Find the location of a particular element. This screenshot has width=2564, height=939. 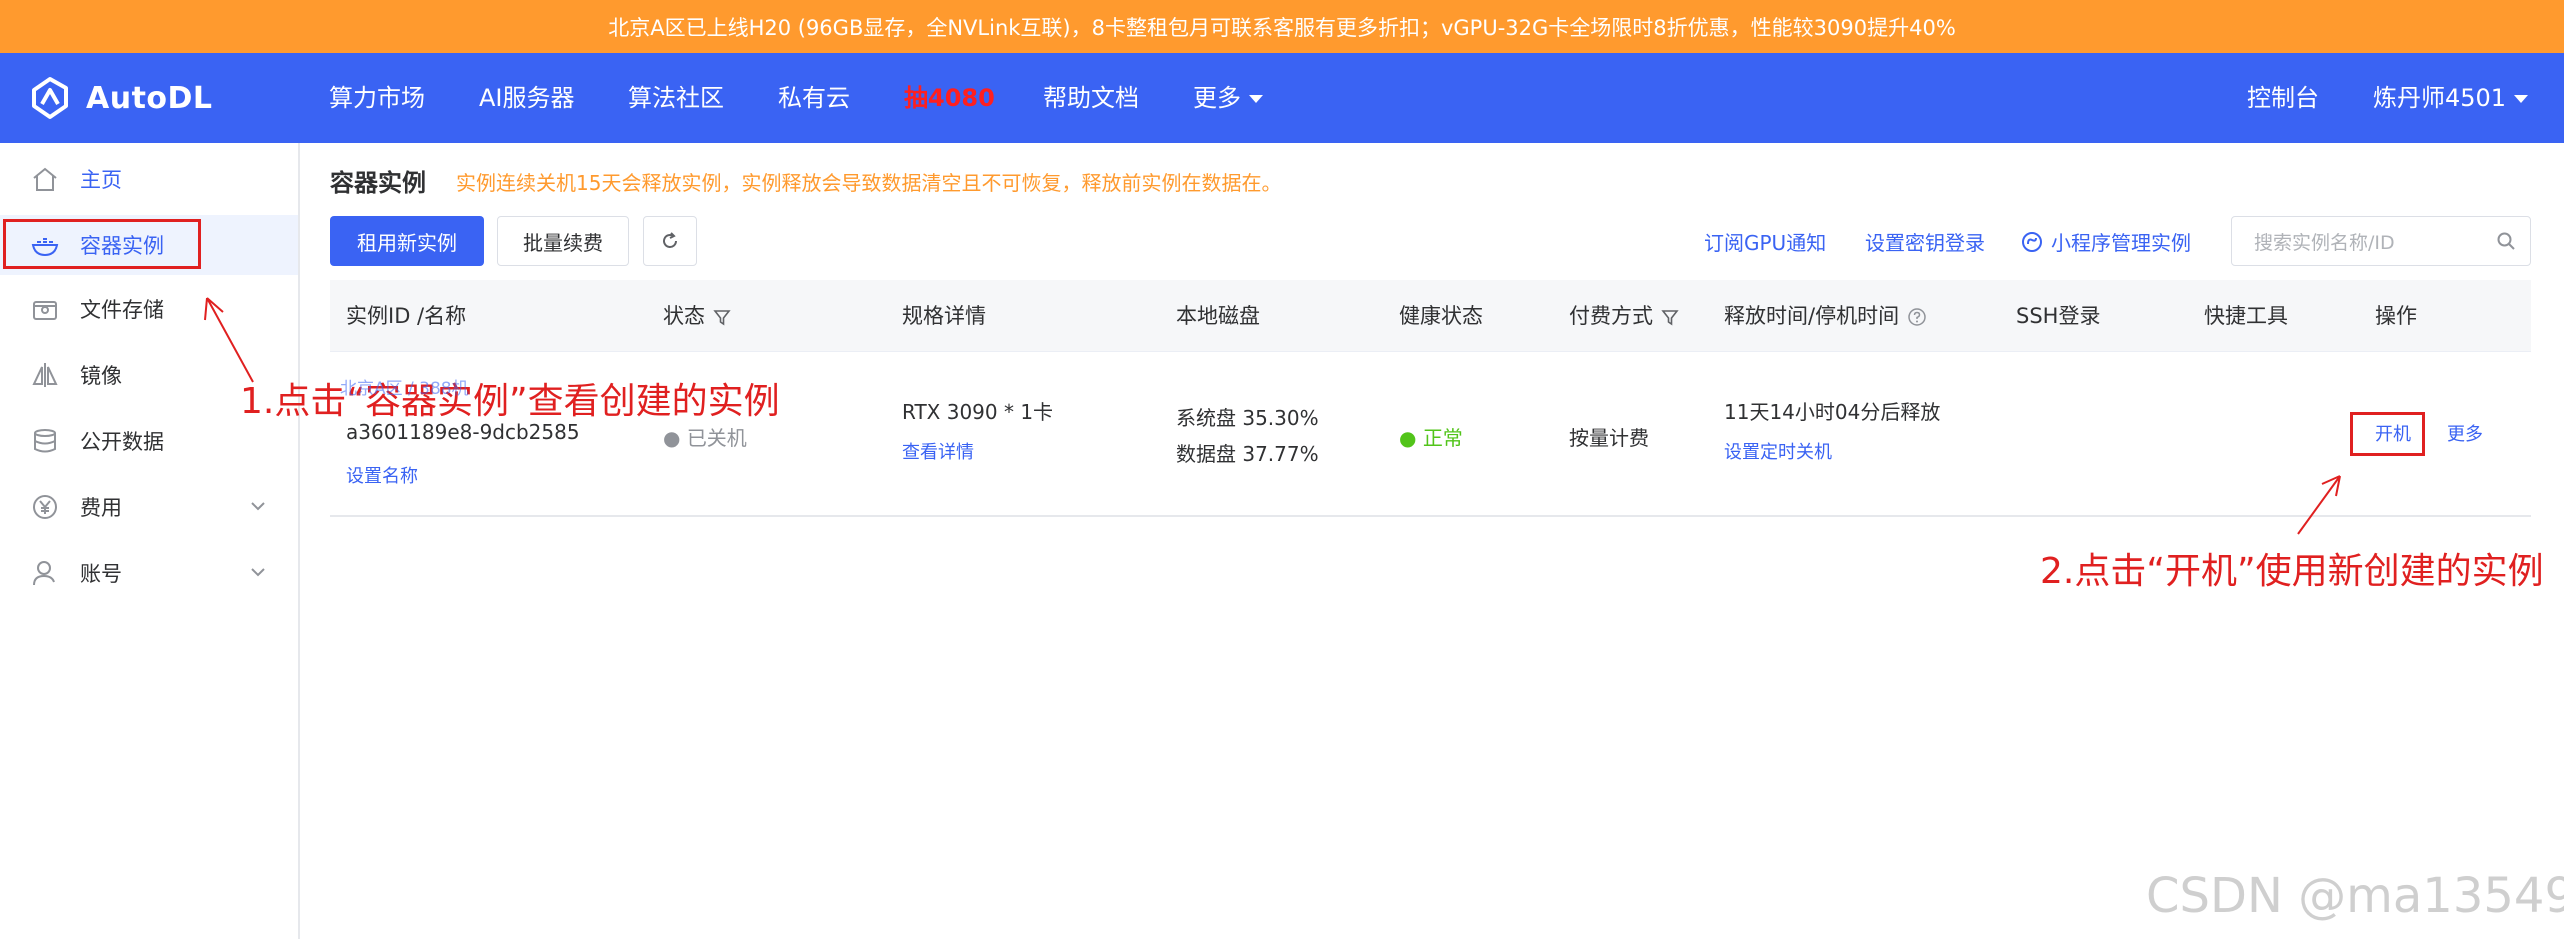

set-name-link: 设置名称 is located at coordinates (382, 475).